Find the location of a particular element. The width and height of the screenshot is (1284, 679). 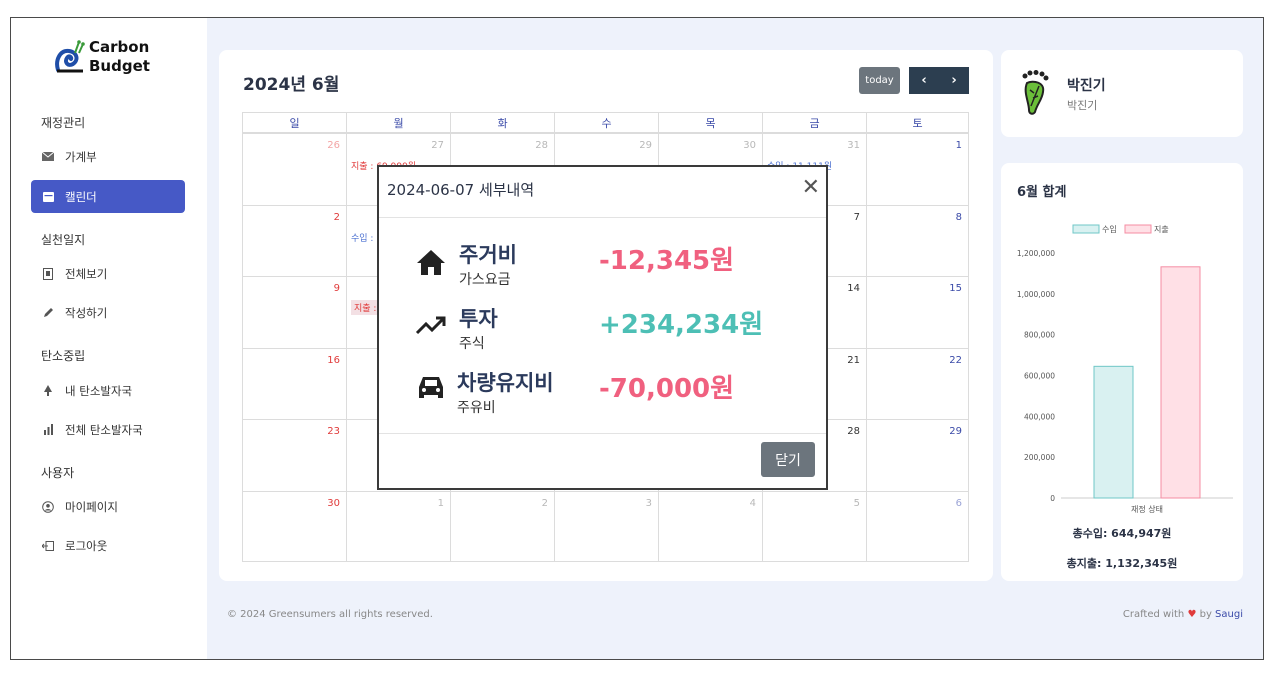

profile-subtitle: 박진기 is located at coordinates (1082, 105).